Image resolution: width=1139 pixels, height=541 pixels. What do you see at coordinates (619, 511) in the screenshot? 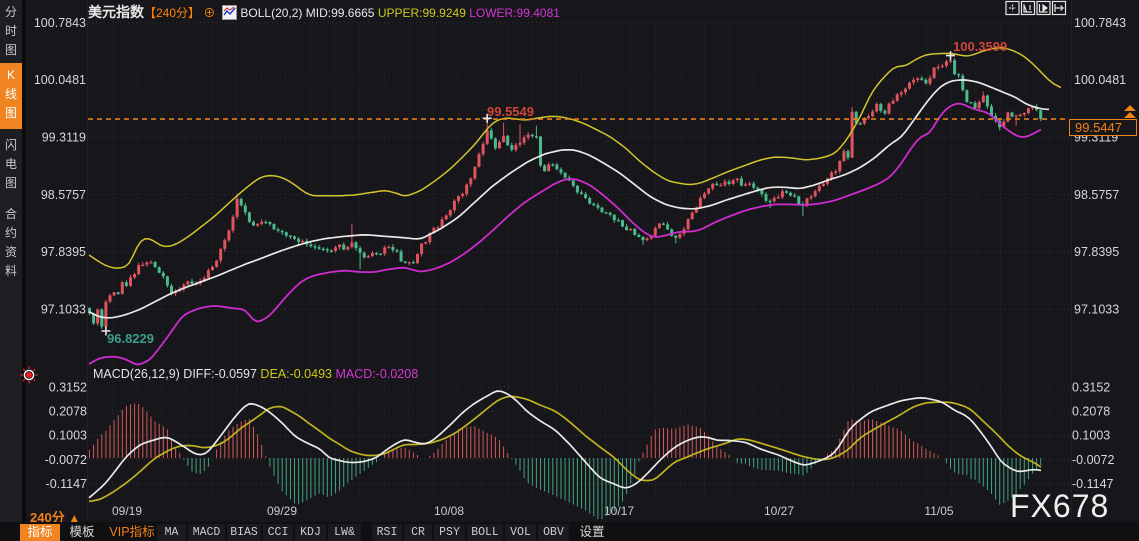
I see `svg-text: 10/17` at bounding box center [619, 511].